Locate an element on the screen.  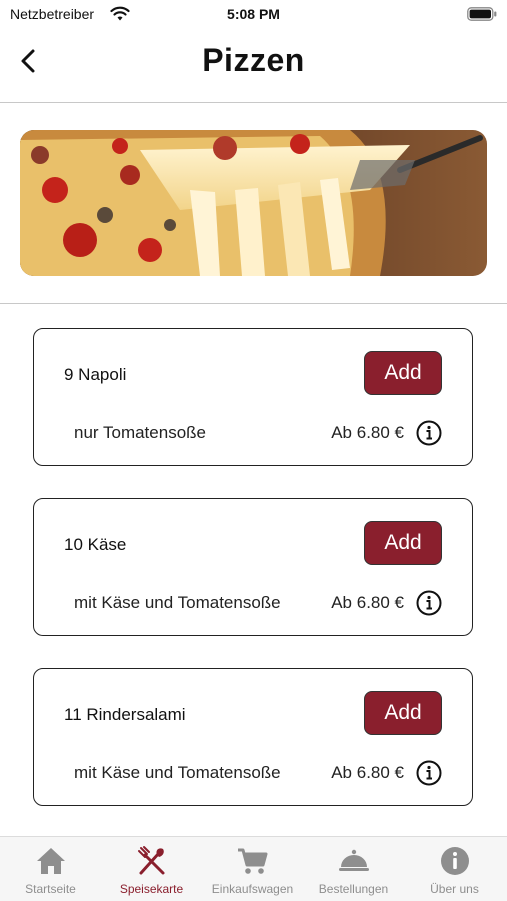
status-bar: Netzbetreiber 5:08 PM is located at coordinates (253, 14).